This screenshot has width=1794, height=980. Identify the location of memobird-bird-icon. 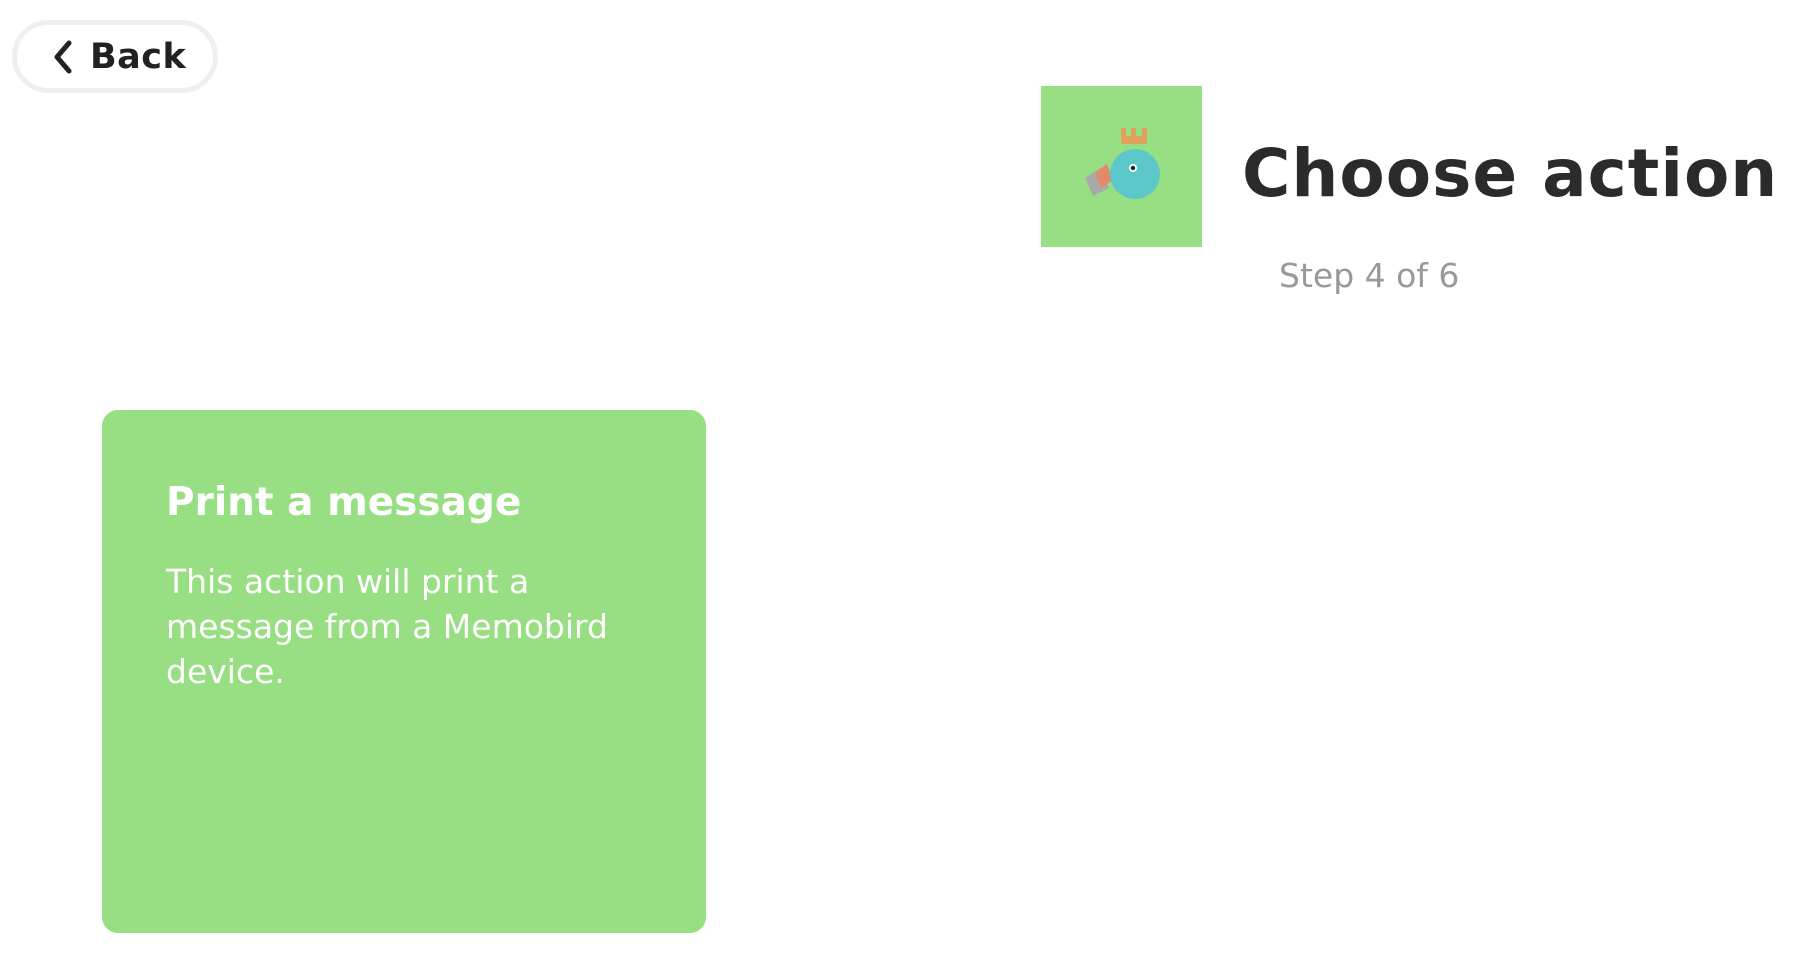
(1121, 166).